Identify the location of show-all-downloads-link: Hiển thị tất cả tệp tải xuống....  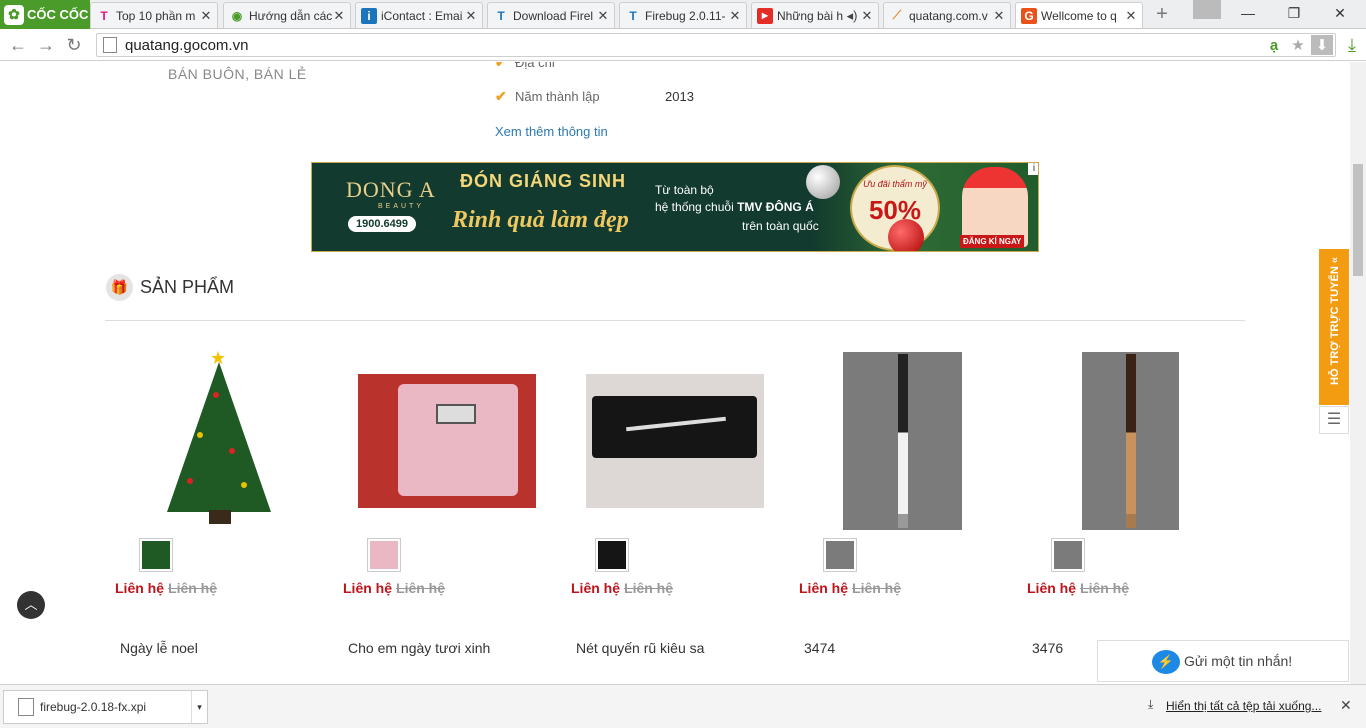
(1243, 706).